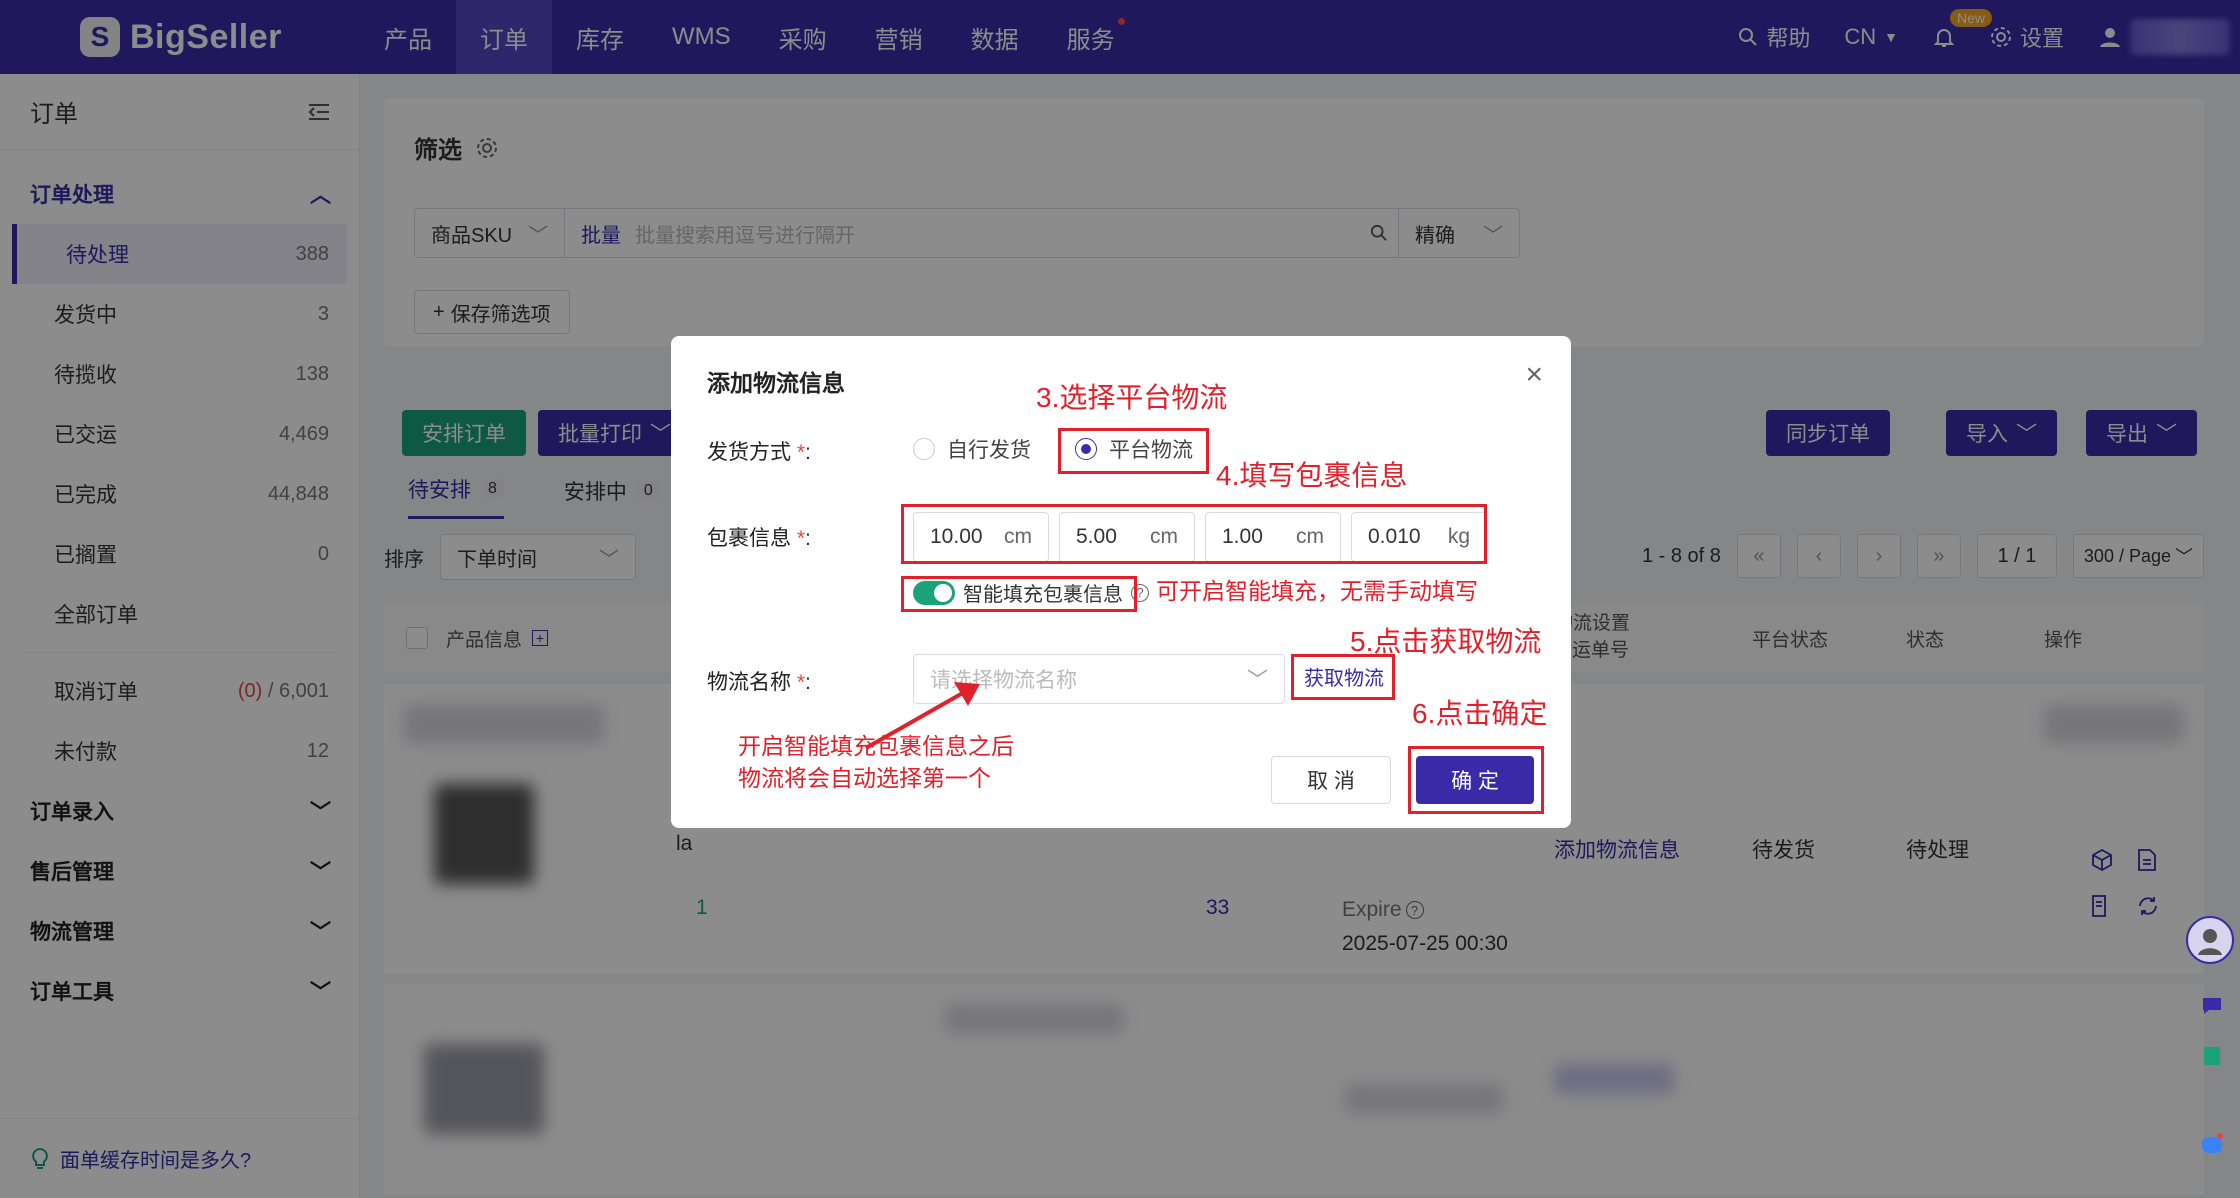 The image size is (2240, 1198). I want to click on bot-icon, so click(2212, 1144).